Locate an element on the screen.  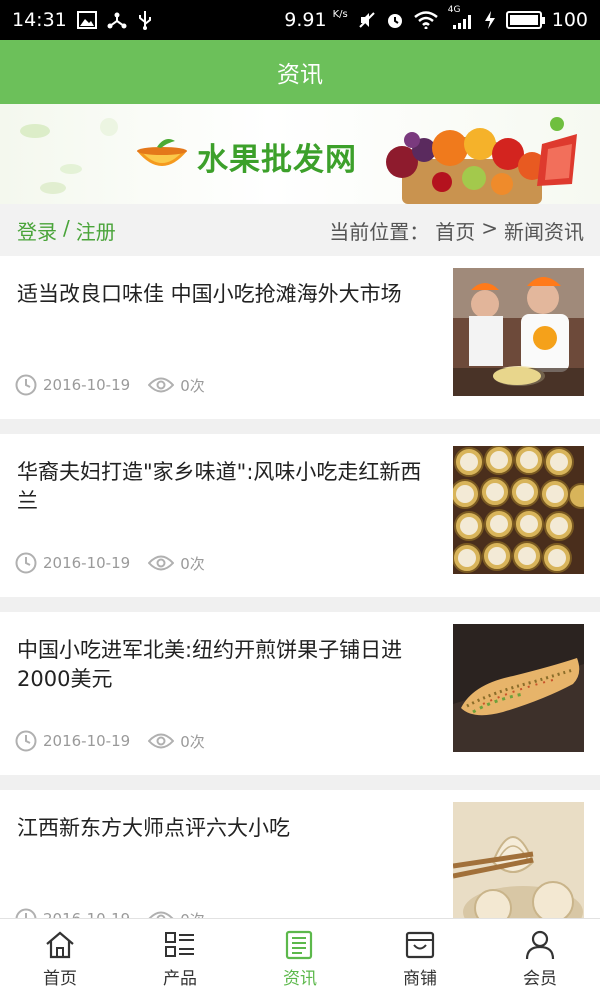
nav-products: 产品 is located at coordinates (180, 959).